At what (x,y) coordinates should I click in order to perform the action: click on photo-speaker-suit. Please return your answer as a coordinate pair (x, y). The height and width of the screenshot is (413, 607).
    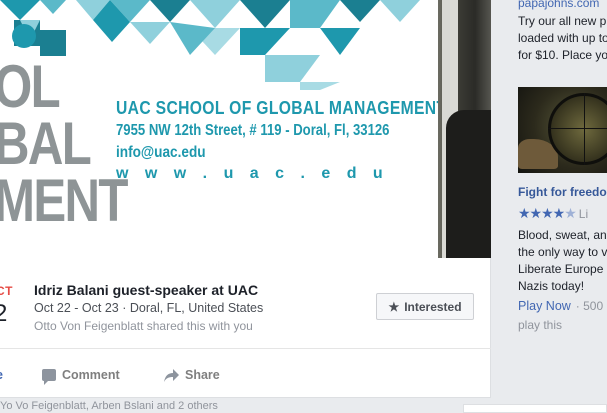
    Looking at the image, I should click on (468, 184).